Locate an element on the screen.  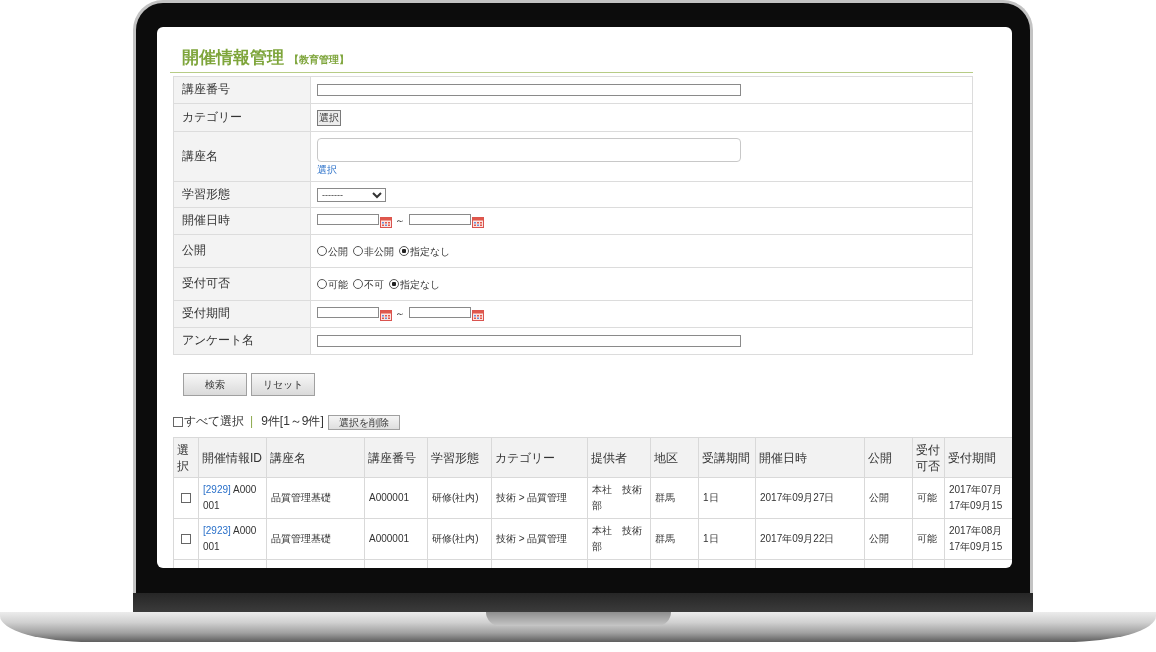
dropdown-field: ------- is located at coordinates (351, 194).